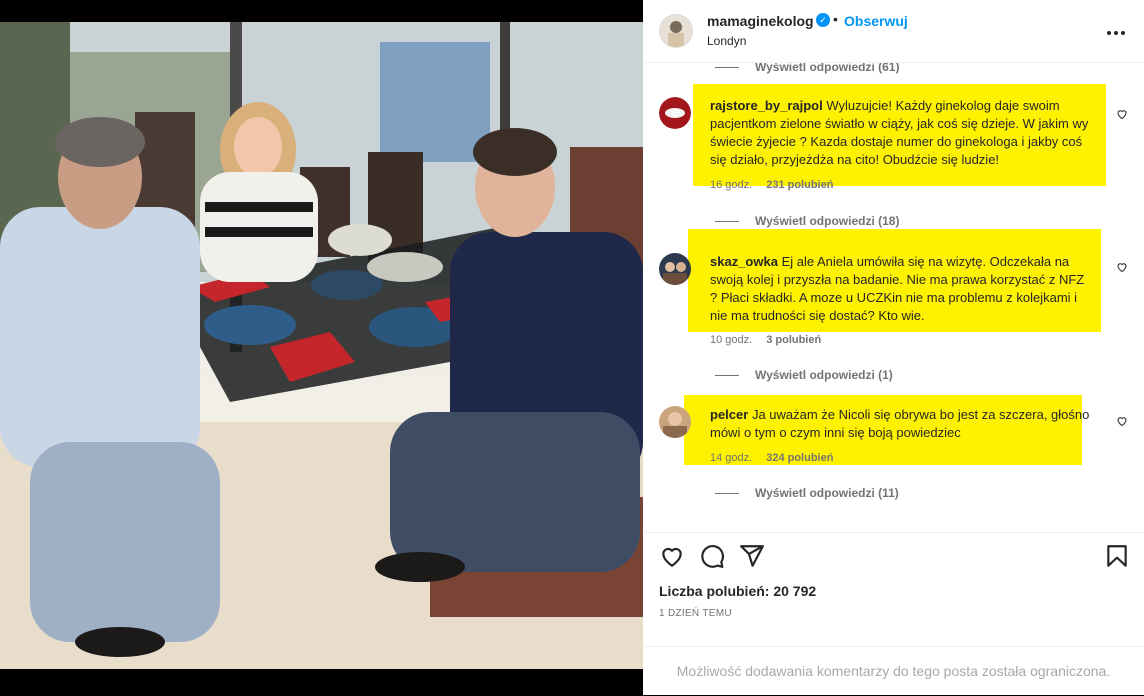 This screenshot has height=696, width=1144. I want to click on post-location: Londyn, so click(726, 41).